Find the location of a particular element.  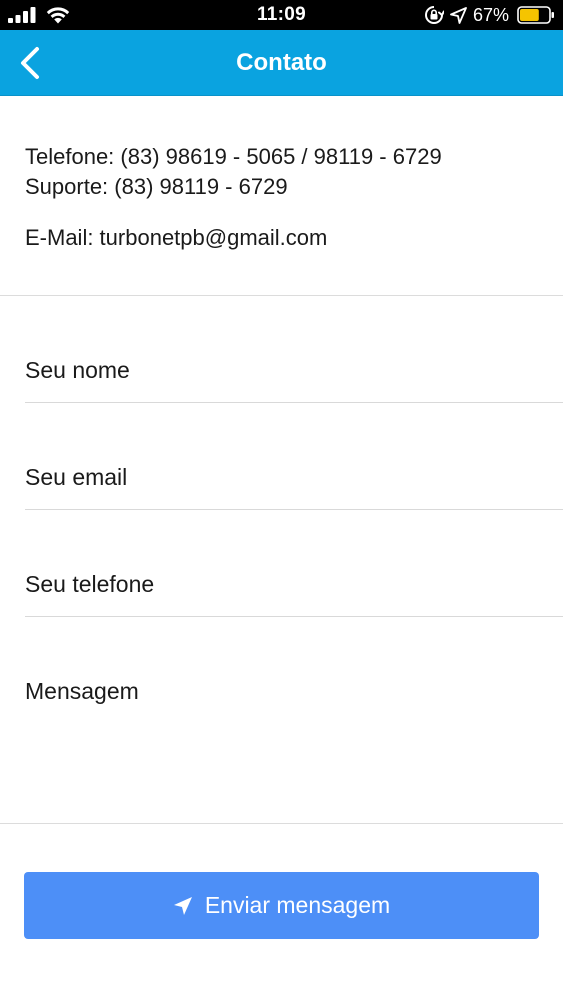

send-button-label: Enviar mensagem is located at coordinates (297, 905).